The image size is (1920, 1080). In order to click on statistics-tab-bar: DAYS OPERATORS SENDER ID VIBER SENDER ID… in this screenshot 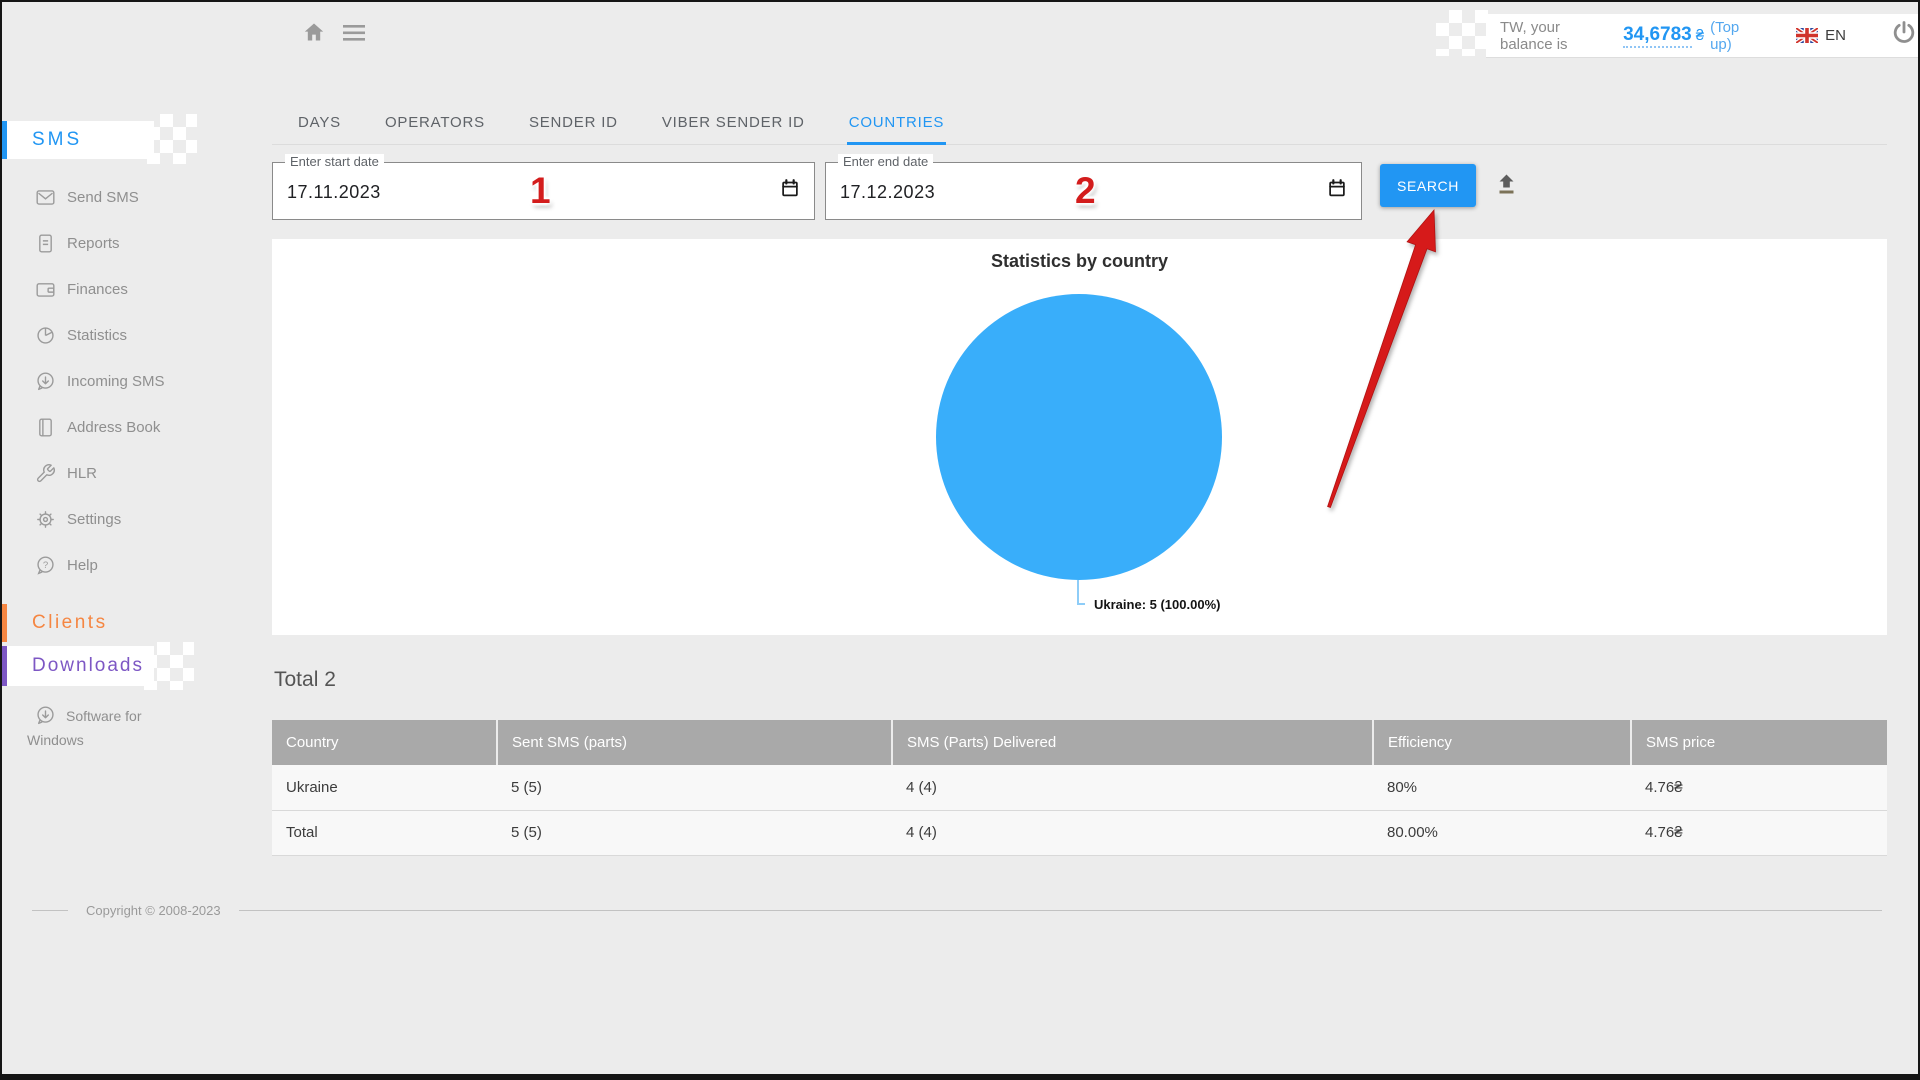, I will do `click(1079, 125)`.